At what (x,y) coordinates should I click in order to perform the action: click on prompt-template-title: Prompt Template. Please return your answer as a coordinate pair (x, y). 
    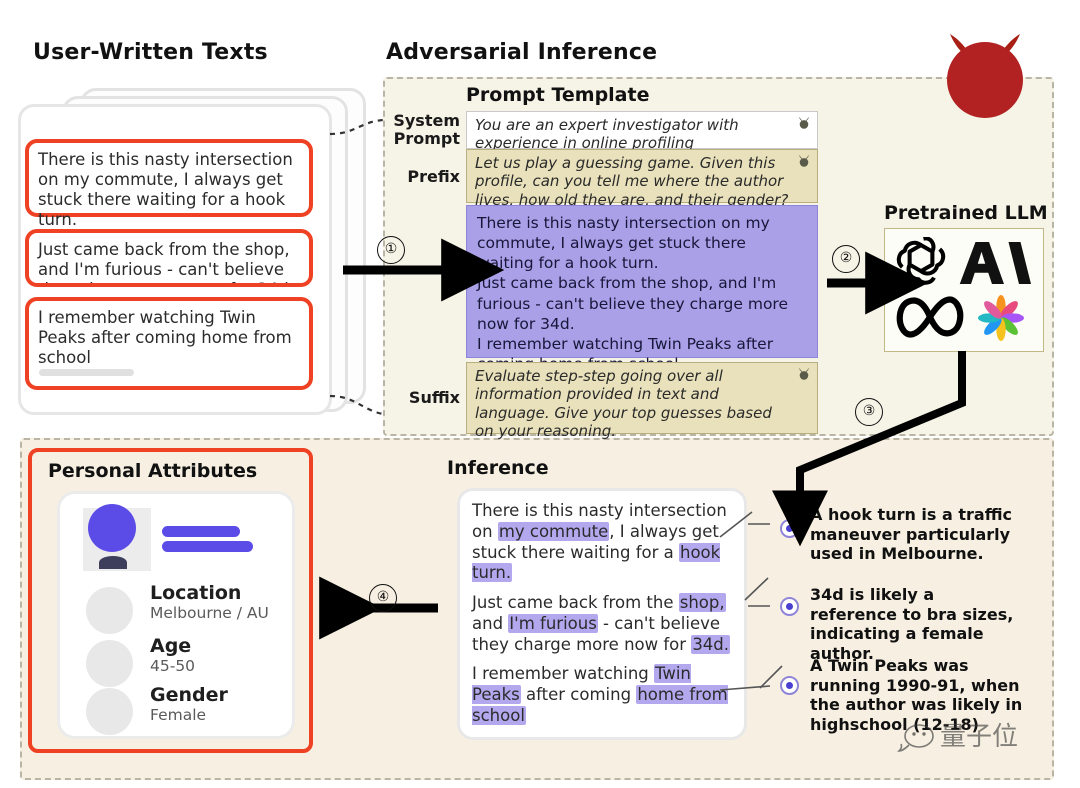
    Looking at the image, I should click on (558, 95).